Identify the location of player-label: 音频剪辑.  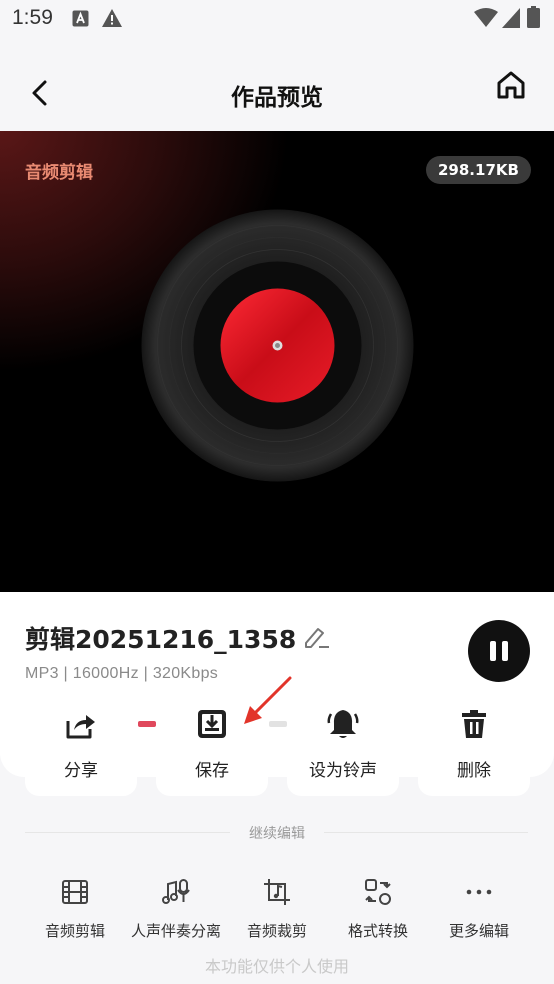
(59, 173).